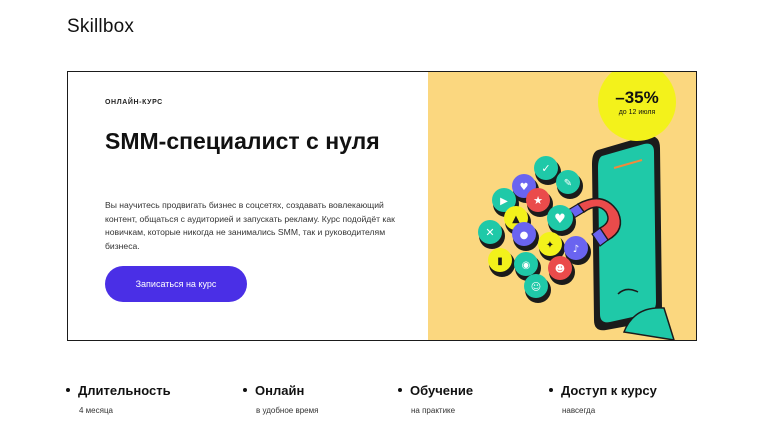  I want to click on pin-bubble-icon: ●, so click(525, 236).